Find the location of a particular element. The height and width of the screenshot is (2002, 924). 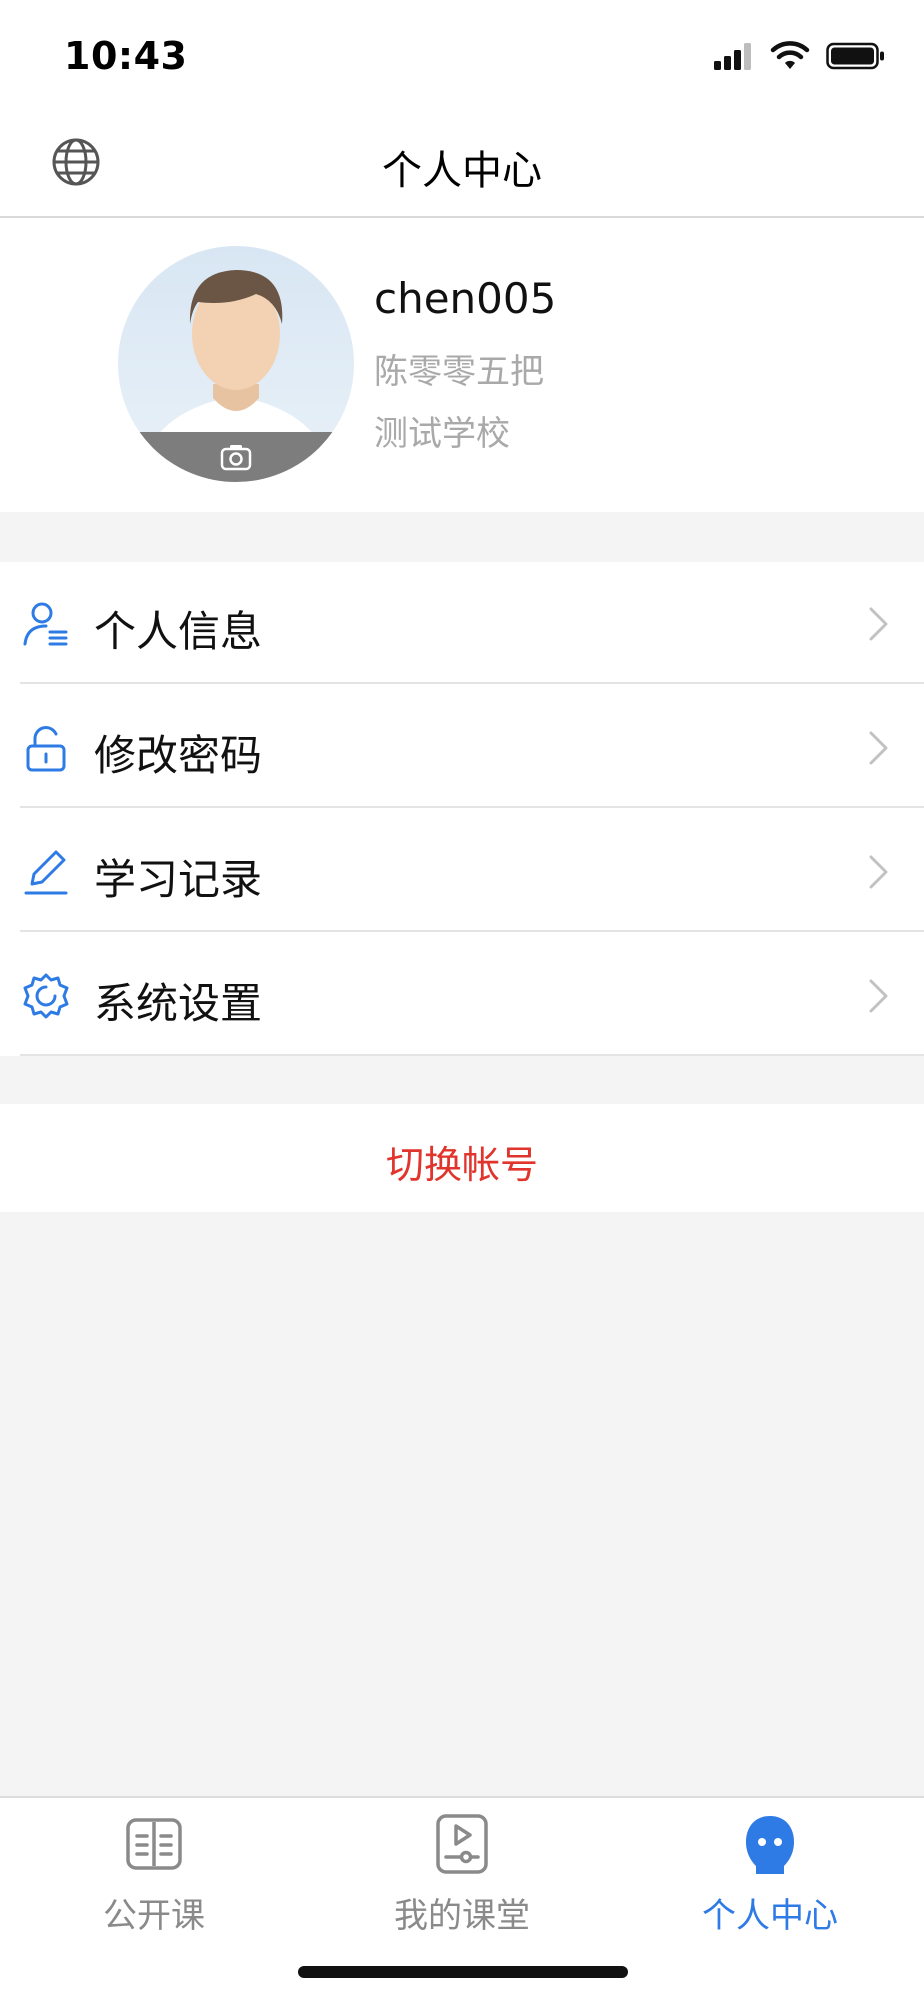

status-icons is located at coordinates (800, 56).